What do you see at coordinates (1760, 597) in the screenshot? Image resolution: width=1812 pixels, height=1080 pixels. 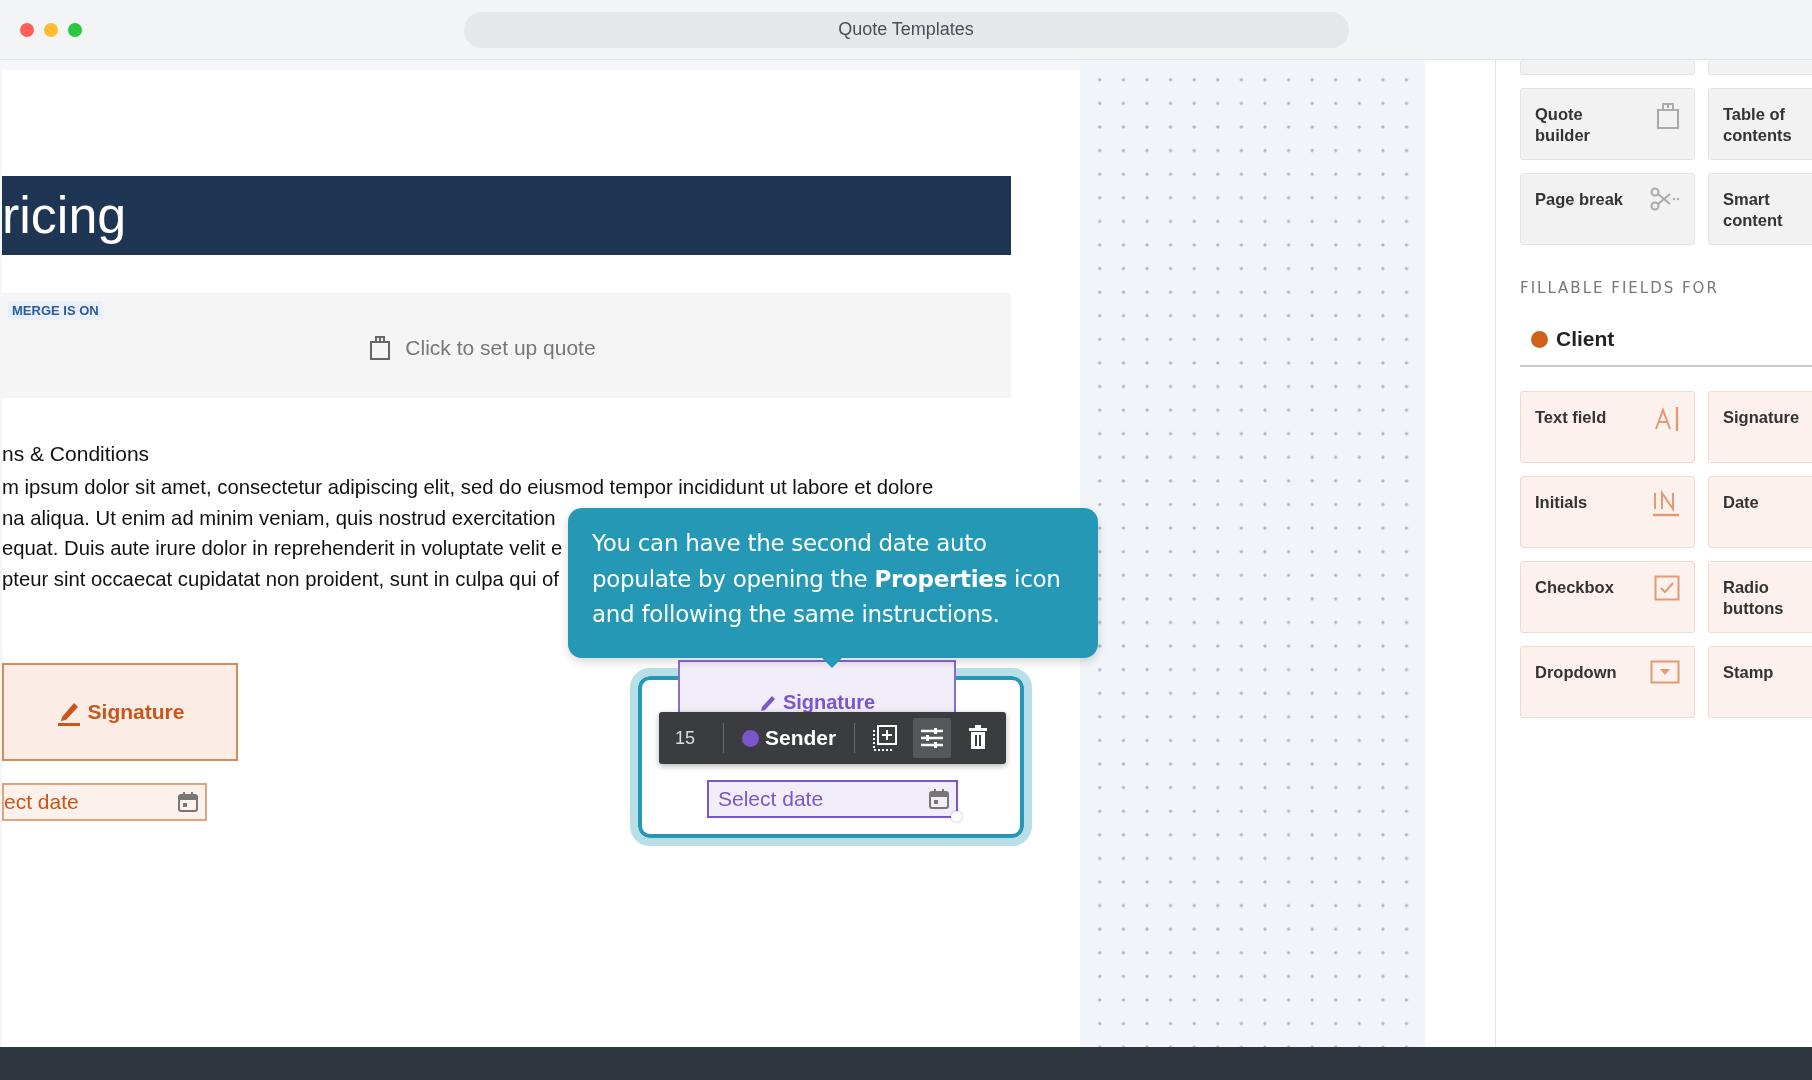 I see `field-card: Radio buttons` at bounding box center [1760, 597].